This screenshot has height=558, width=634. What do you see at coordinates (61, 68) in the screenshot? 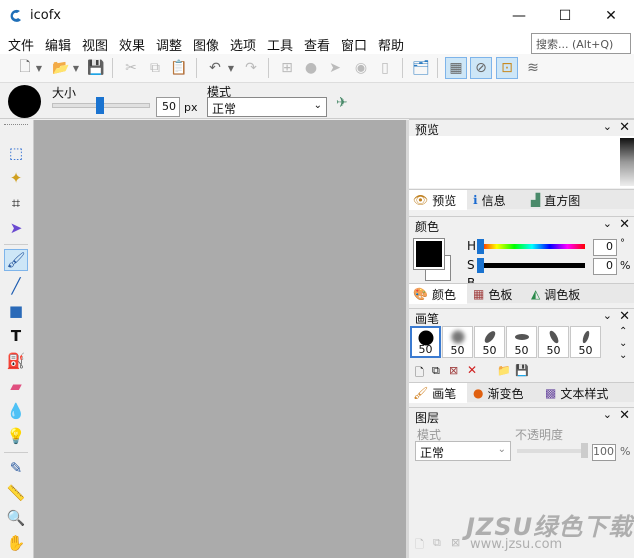
I see `open-folder-icon: 📂` at bounding box center [61, 68].